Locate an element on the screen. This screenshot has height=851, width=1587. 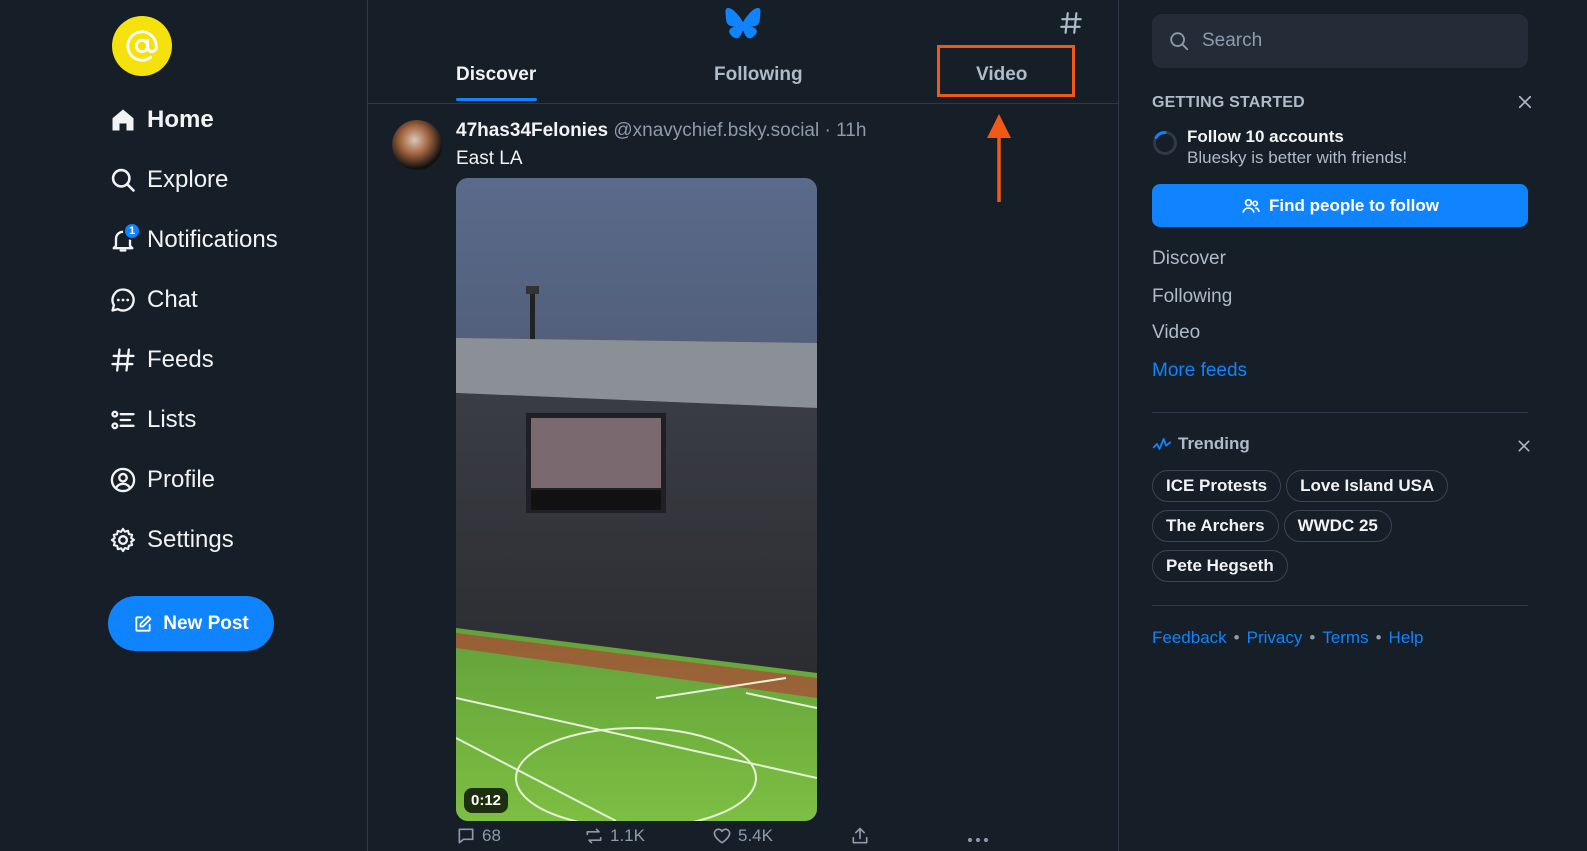
footer-link-help: Help is located at coordinates (1406, 638).